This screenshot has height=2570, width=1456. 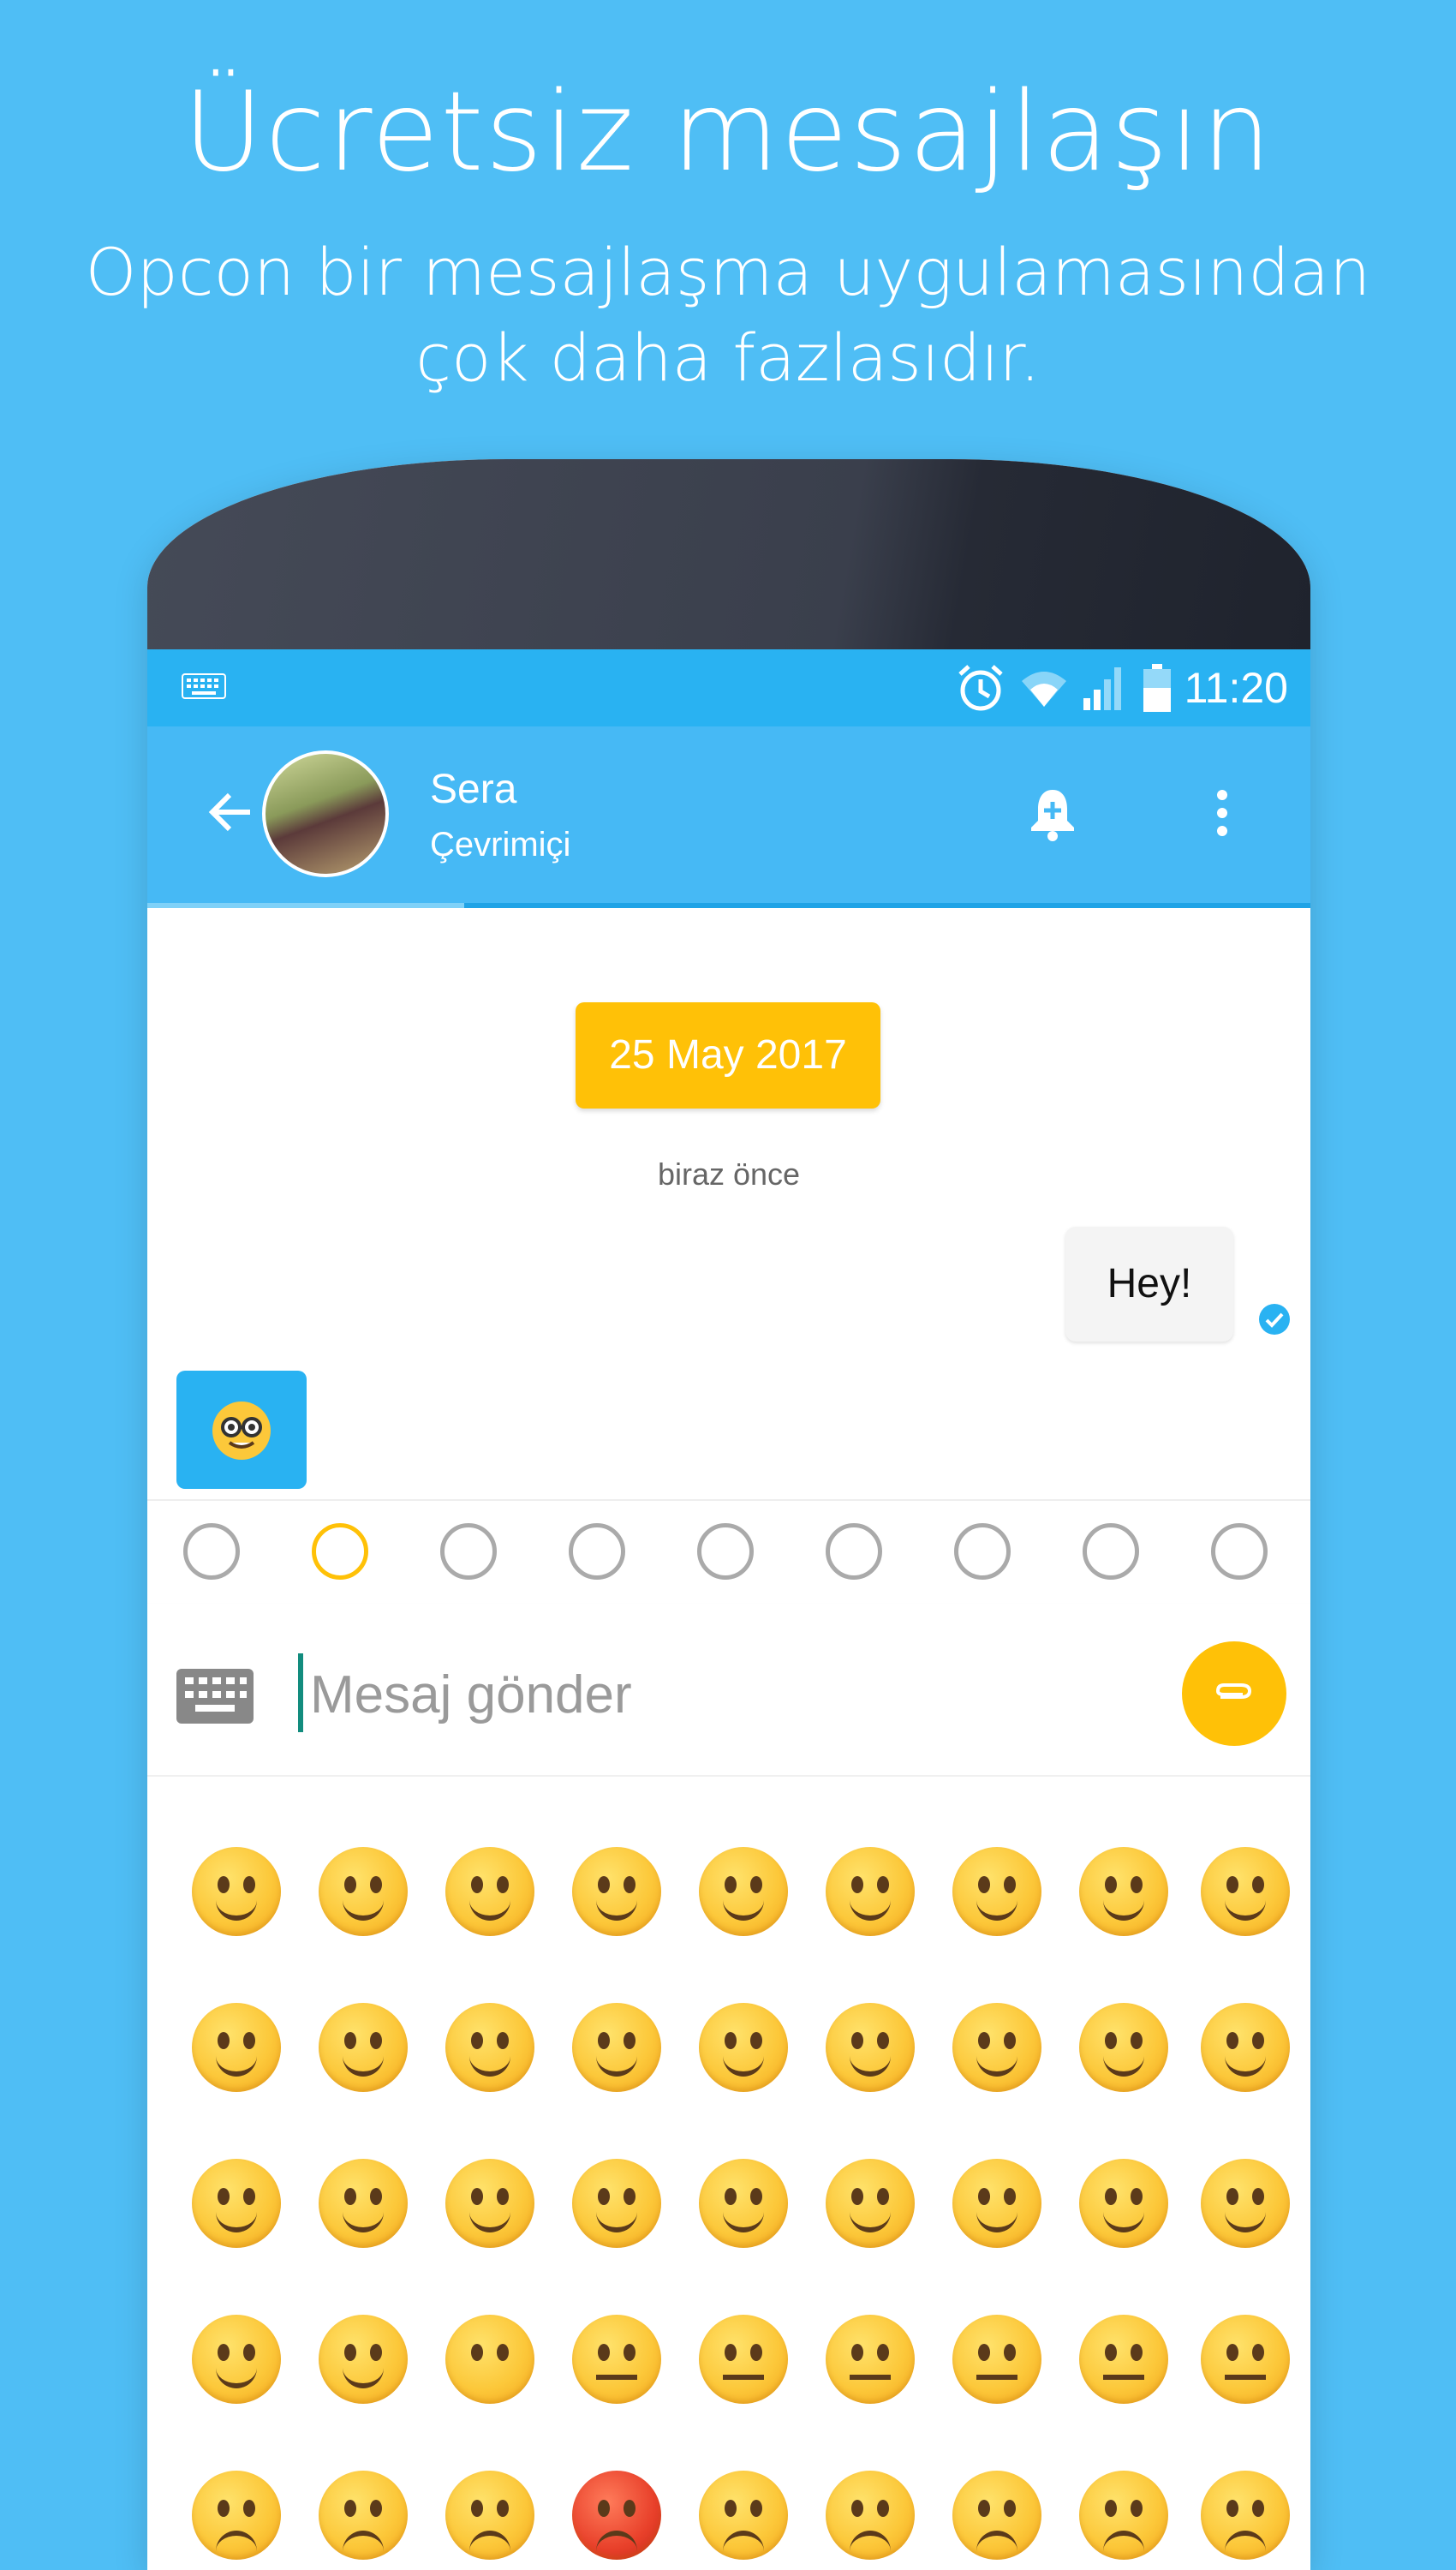 I want to click on heart-icon, so click(x=1111, y=1551).